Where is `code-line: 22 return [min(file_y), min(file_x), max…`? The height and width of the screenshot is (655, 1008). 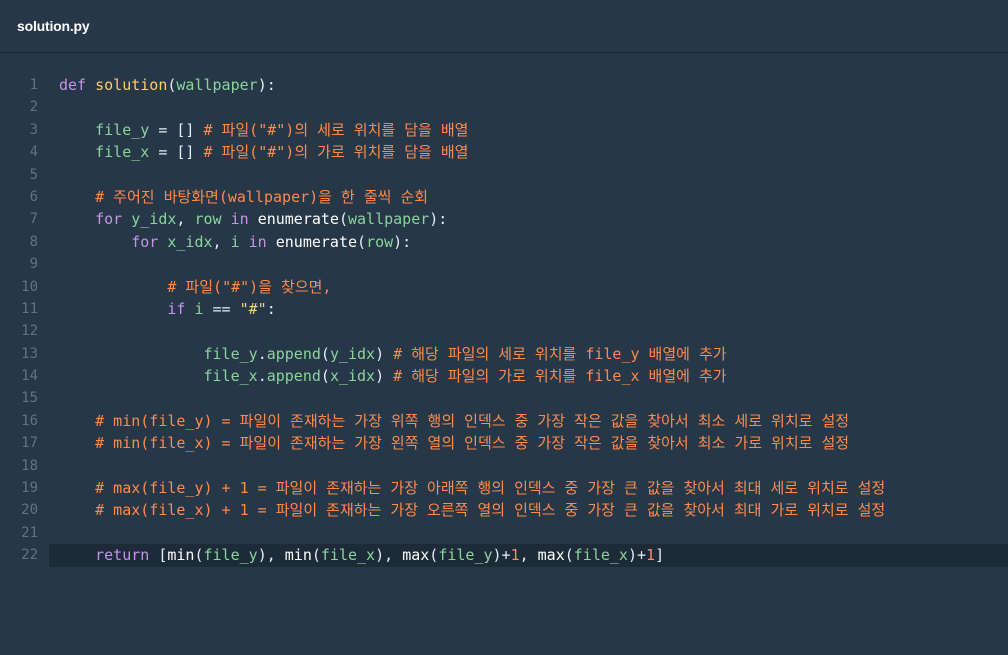 code-line: 22 return [min(file_y), min(file_x), max… is located at coordinates (514, 555).